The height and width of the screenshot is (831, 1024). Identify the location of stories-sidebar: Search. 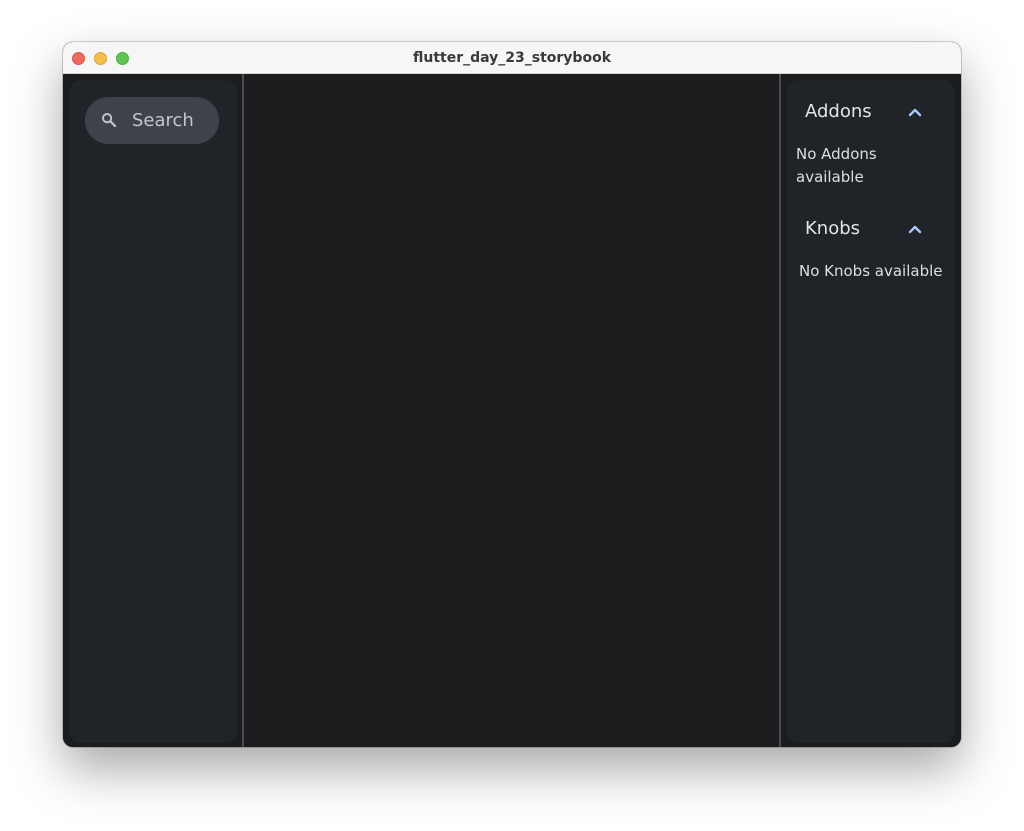
(153, 411).